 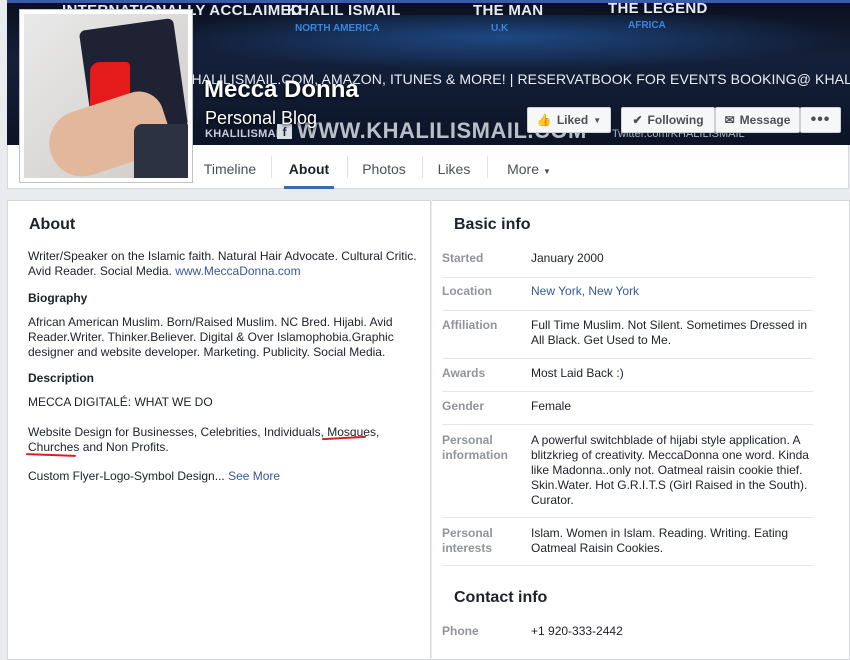 I want to click on biography-heading: Biography, so click(x=58, y=298).